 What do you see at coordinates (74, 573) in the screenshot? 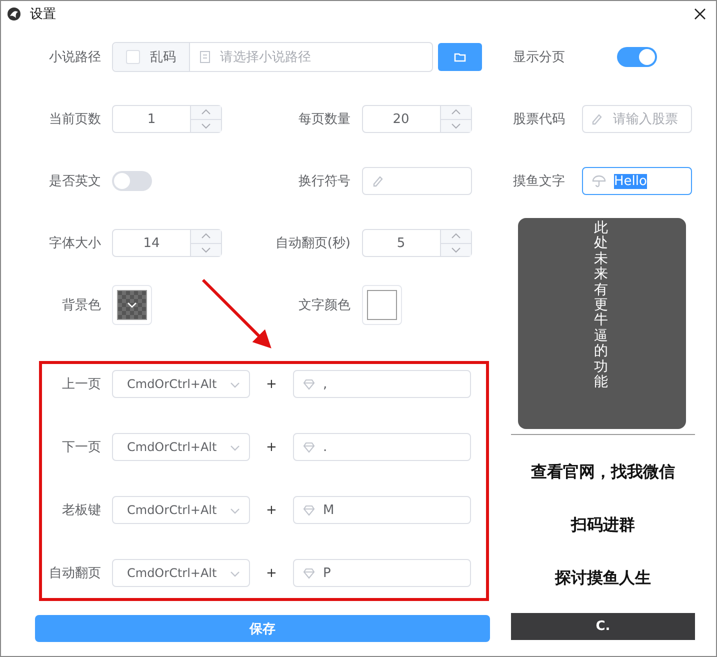
I see `shortcut-label: 自动翻页` at bounding box center [74, 573].